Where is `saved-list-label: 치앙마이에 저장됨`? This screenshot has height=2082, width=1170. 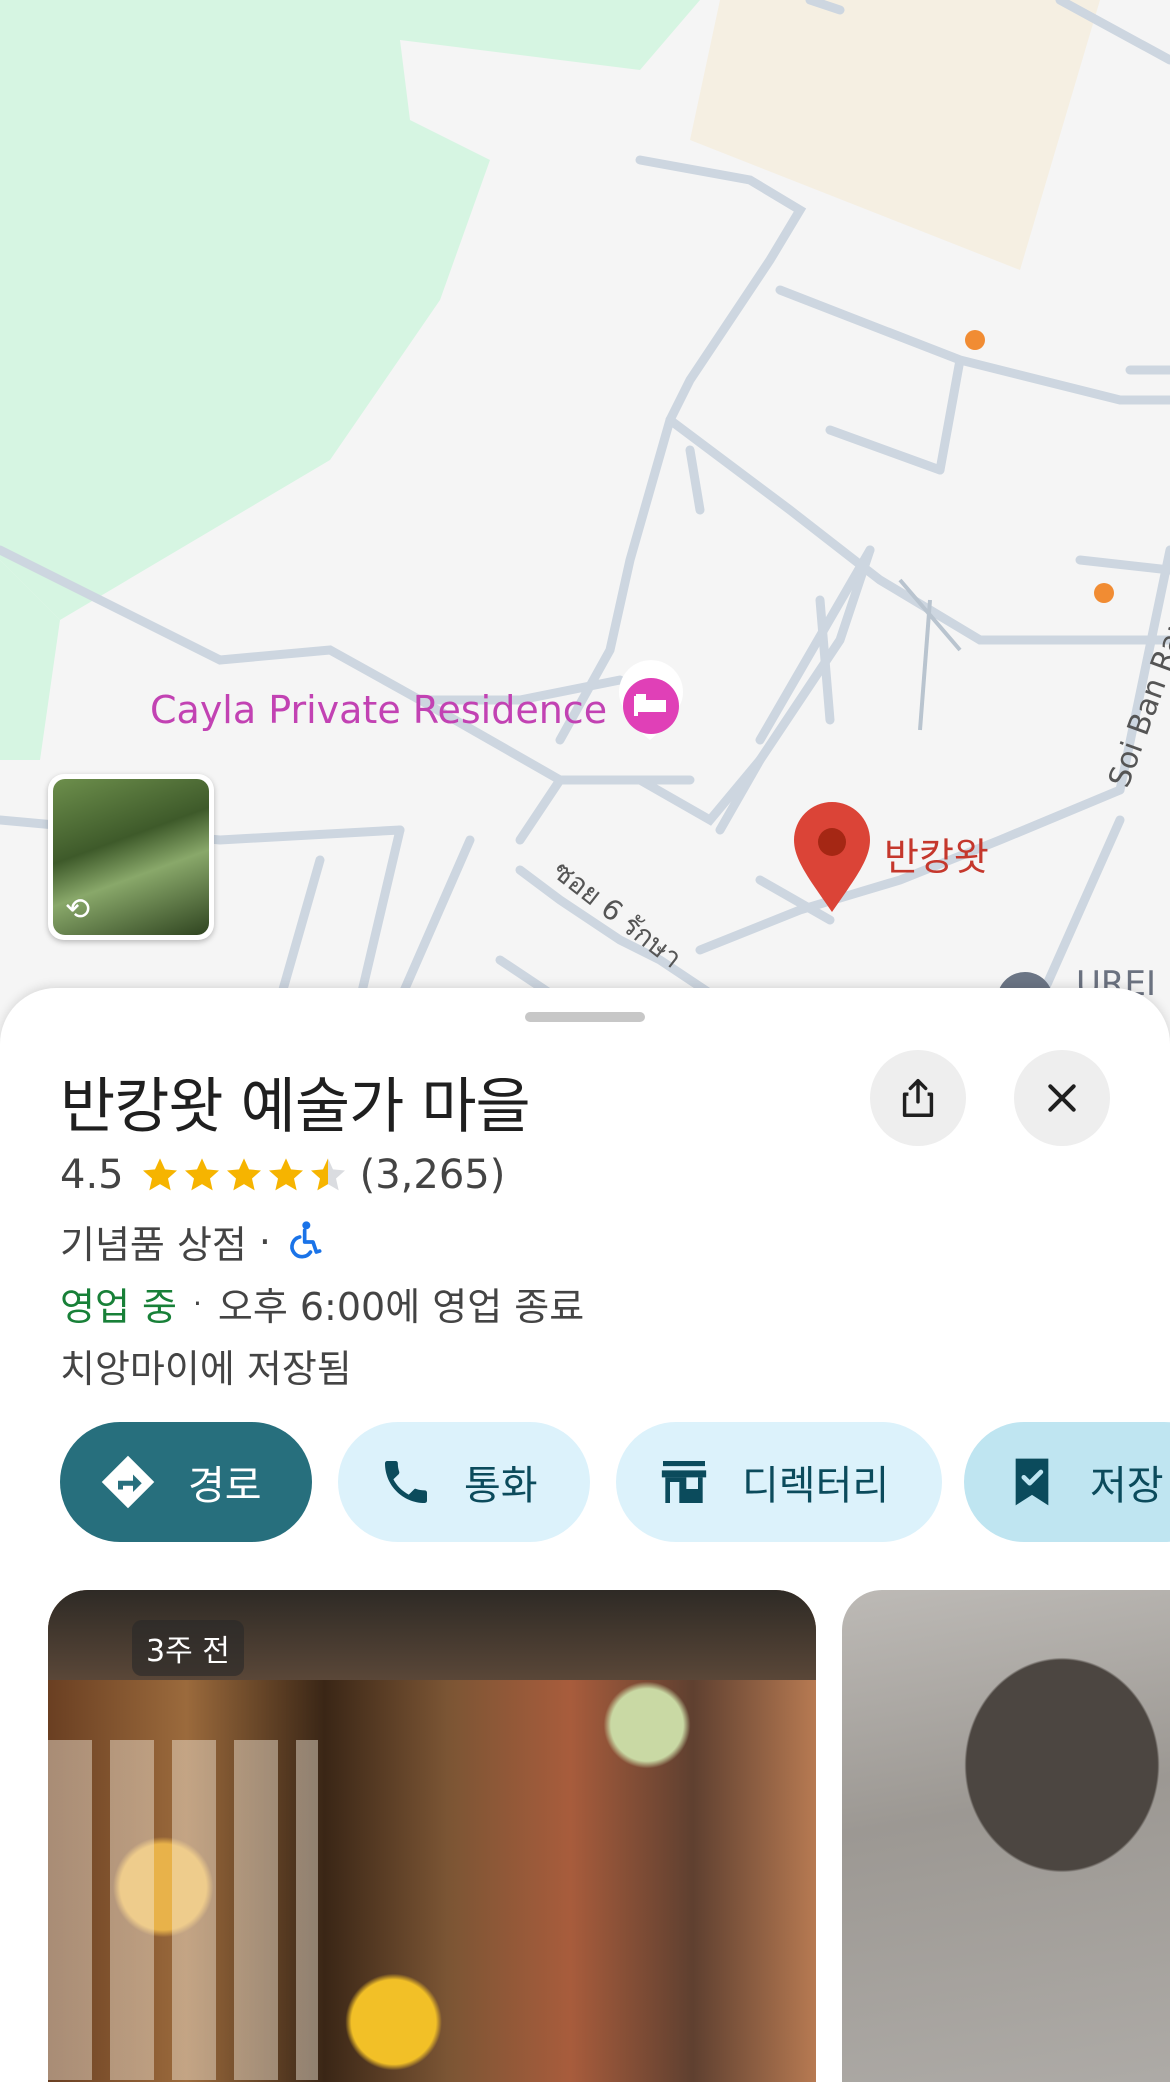
saved-list-label: 치앙마이에 저장됨 is located at coordinates (206, 1365).